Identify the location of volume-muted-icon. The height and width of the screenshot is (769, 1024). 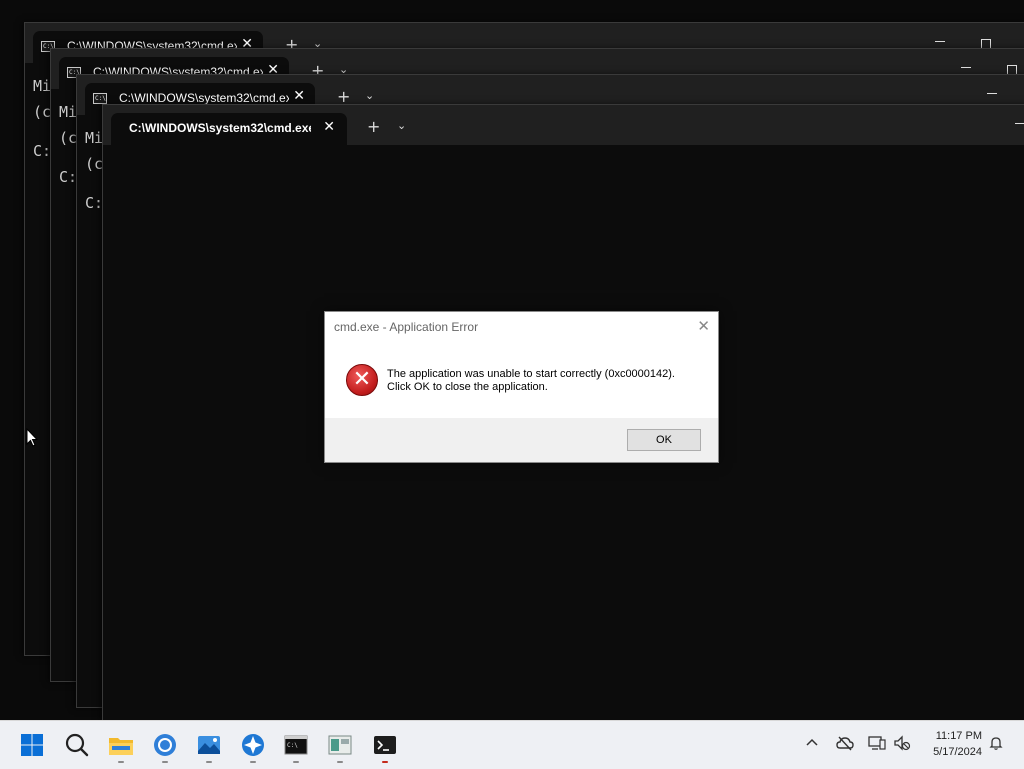
(902, 743).